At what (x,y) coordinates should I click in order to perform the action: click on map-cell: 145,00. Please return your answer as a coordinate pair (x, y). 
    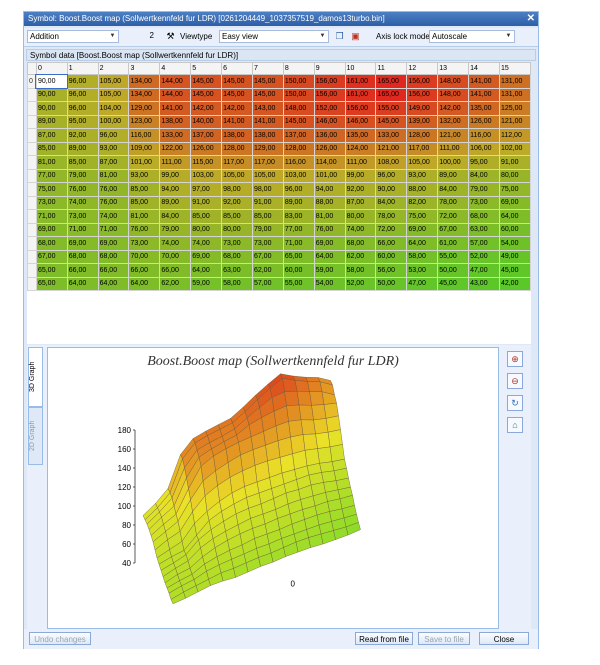
    Looking at the image, I should click on (237, 94).